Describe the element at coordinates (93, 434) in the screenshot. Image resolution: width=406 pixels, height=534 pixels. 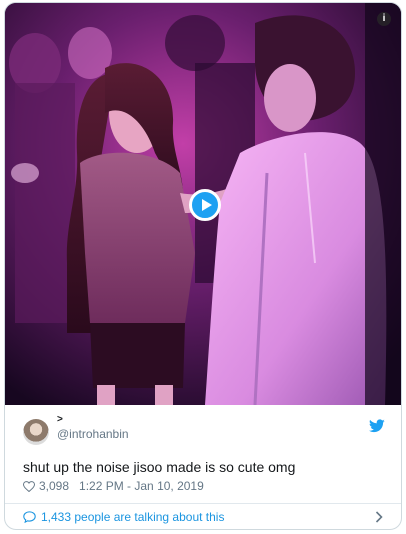
I see `user-handle: @introhanbin` at that location.